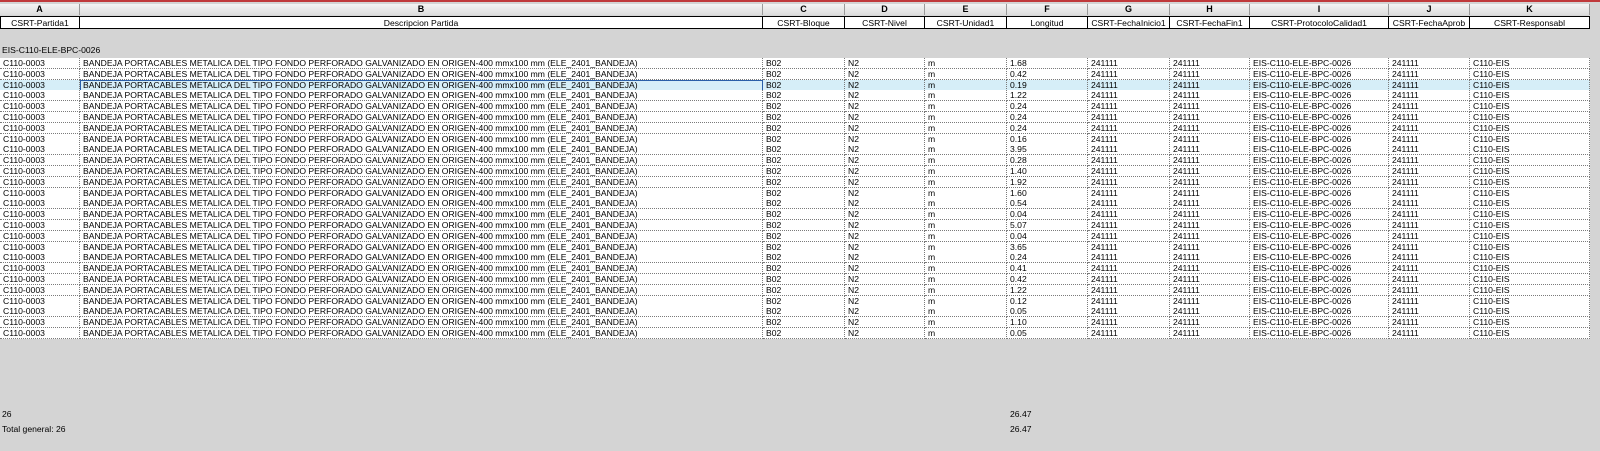  Describe the element at coordinates (1047, 247) in the screenshot. I see `cell-longitud: 3.65` at that location.